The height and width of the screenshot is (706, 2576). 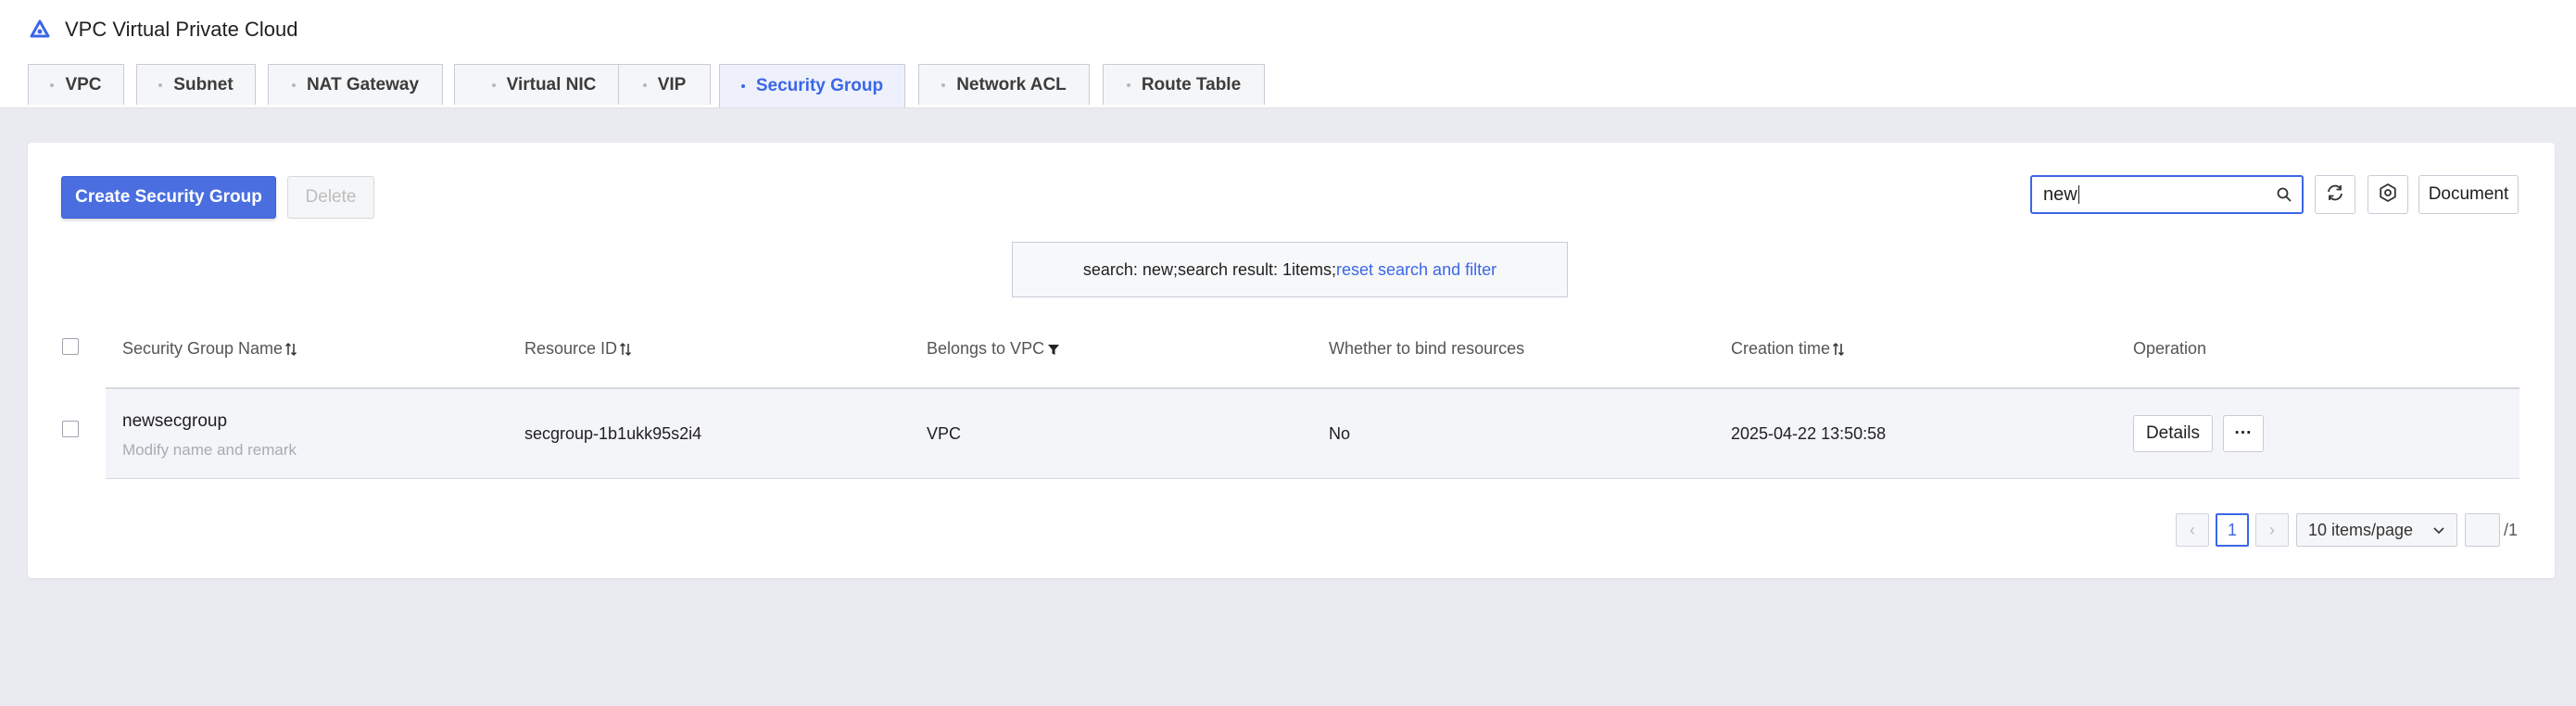 I want to click on page-jump-input, so click(x=2482, y=530).